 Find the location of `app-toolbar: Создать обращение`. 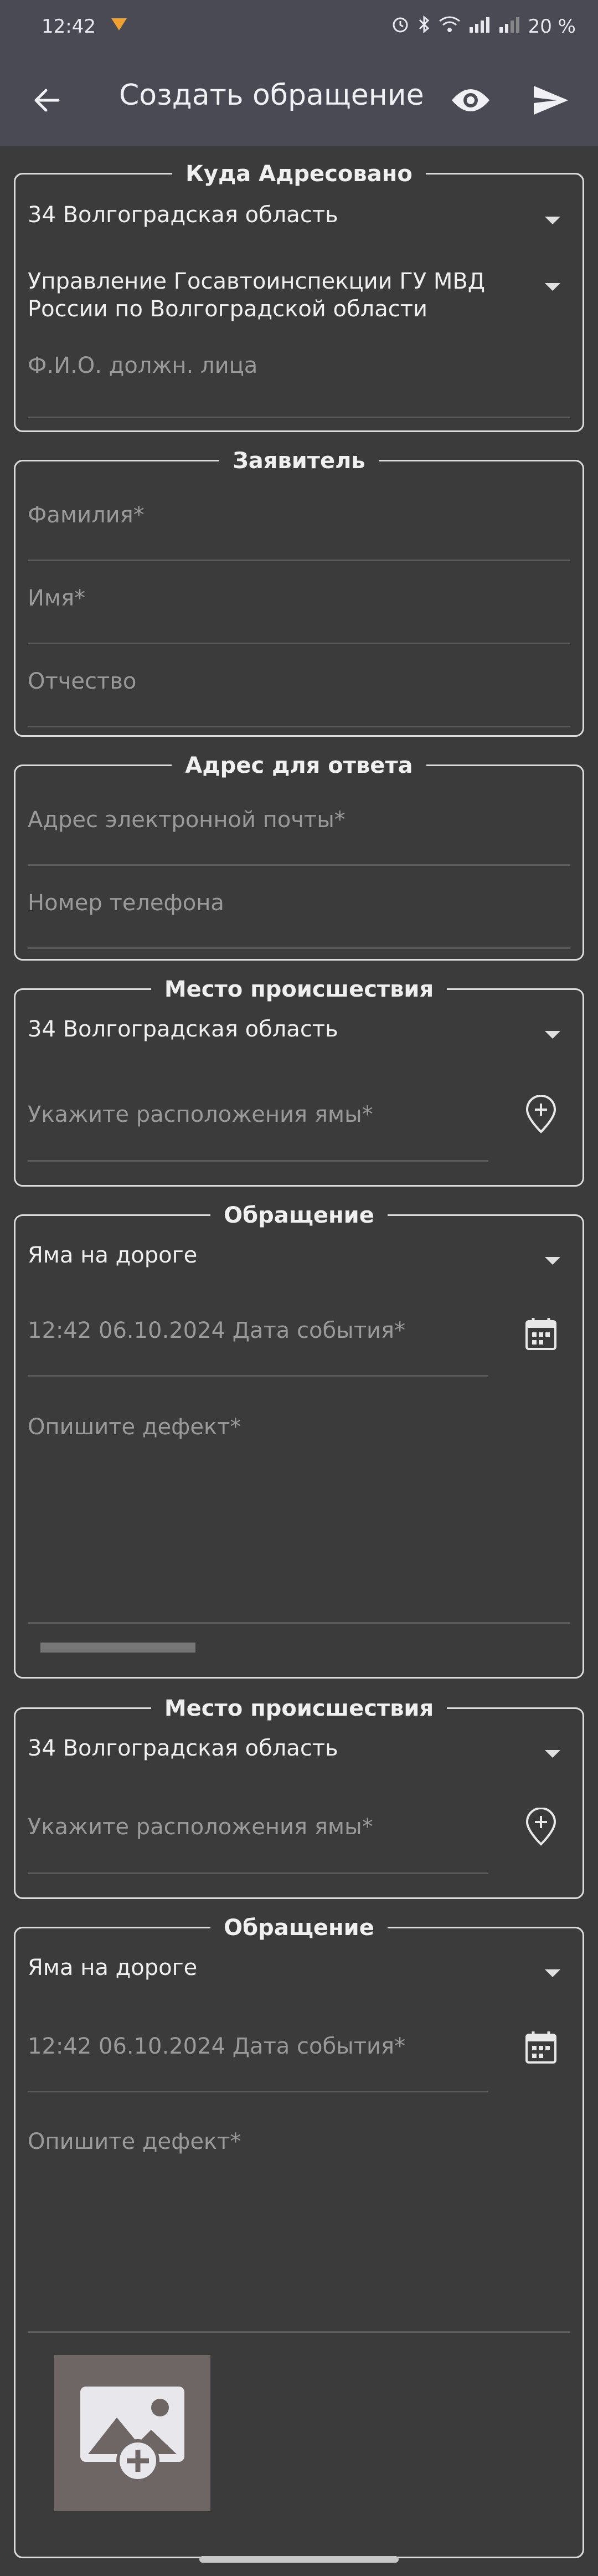

app-toolbar: Создать обращение is located at coordinates (299, 99).